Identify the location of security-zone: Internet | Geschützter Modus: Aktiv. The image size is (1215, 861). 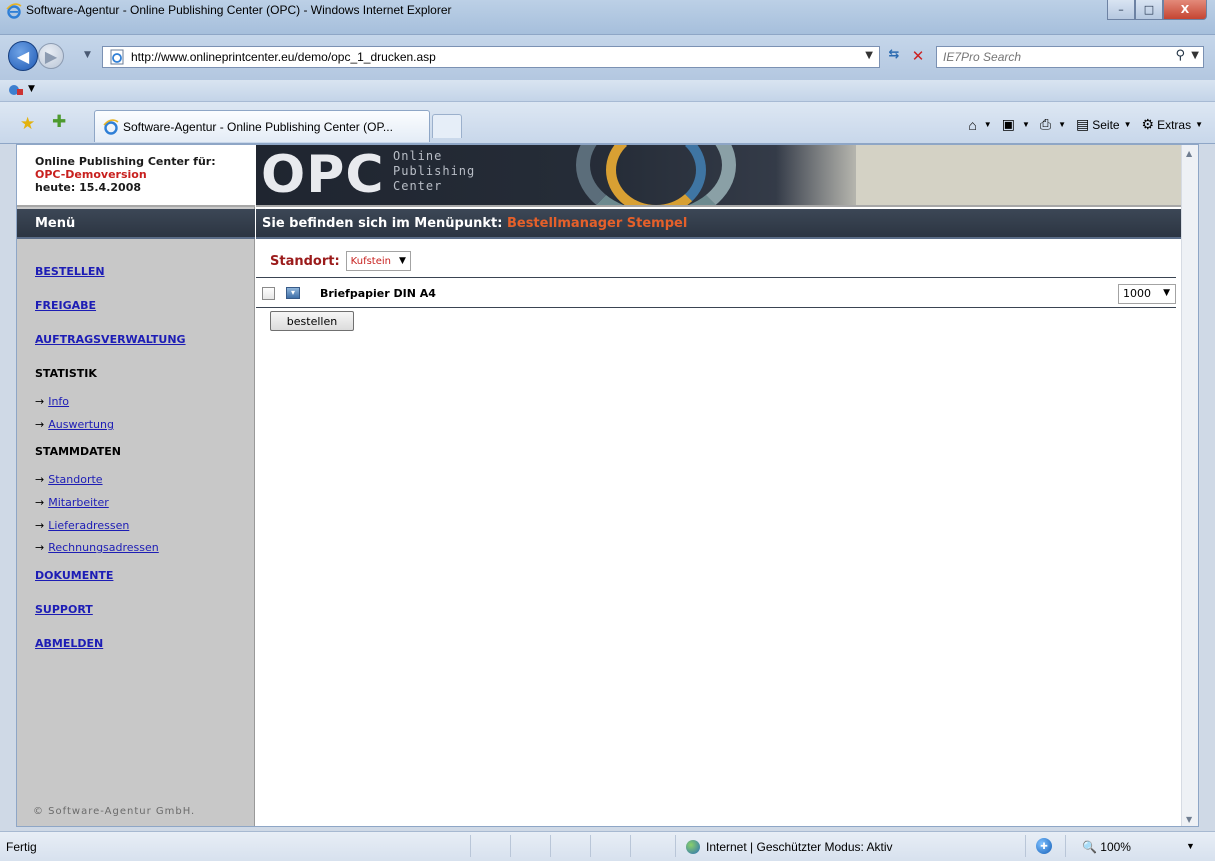
(789, 847).